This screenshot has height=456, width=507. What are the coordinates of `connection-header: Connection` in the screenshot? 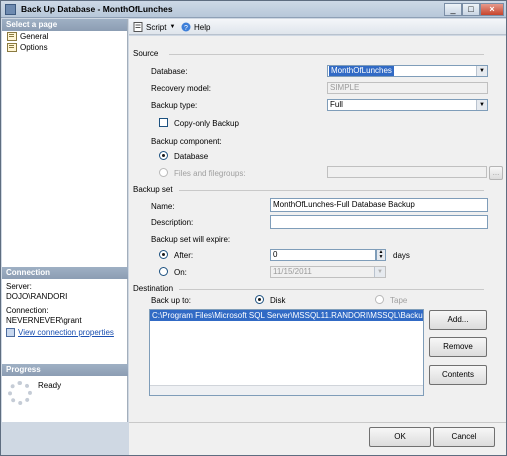 It's located at (65, 273).